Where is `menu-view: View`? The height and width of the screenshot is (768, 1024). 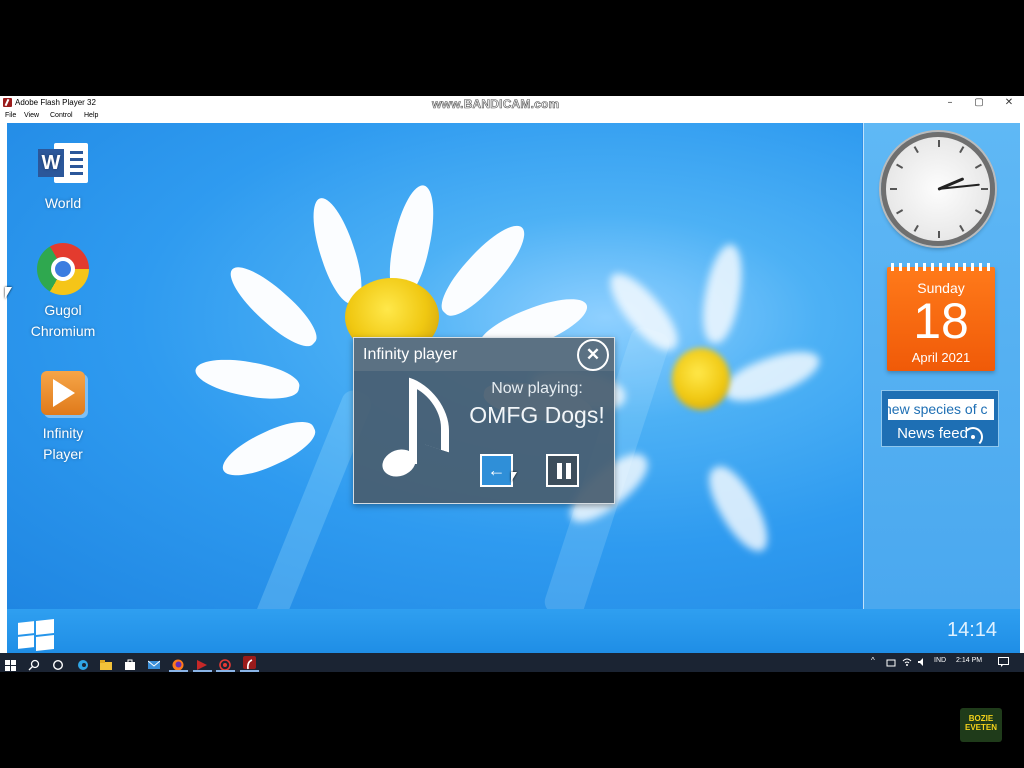
menu-view: View is located at coordinates (31, 115).